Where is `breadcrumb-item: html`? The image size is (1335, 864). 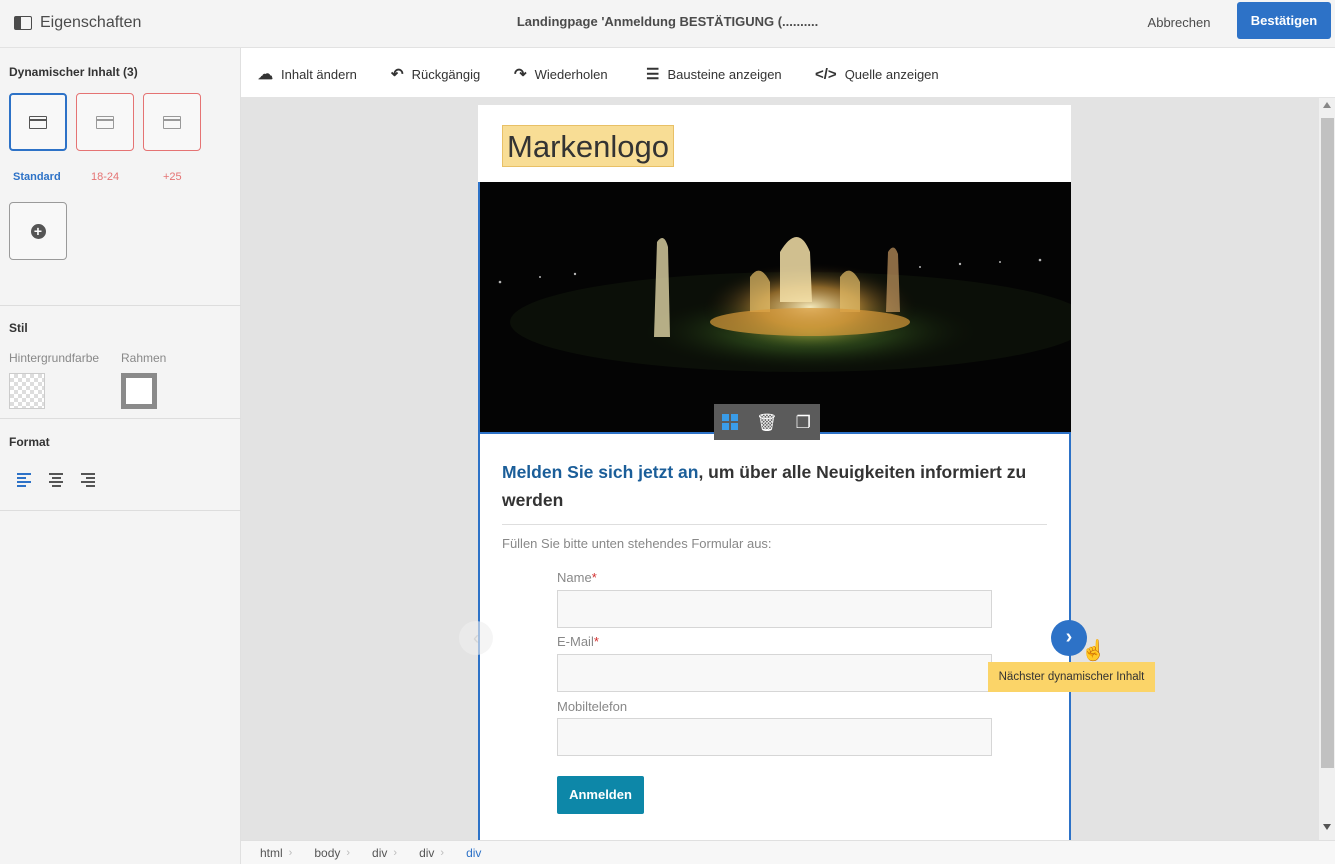
breadcrumb-item: html is located at coordinates (271, 853).